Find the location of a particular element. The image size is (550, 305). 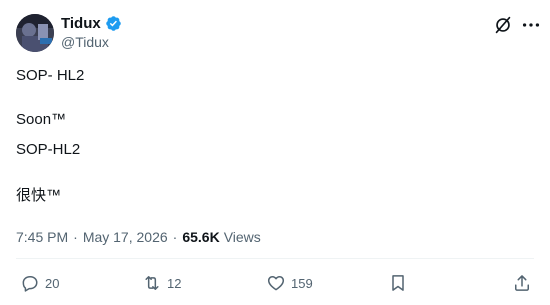

author-display-name: Tidux is located at coordinates (81, 23).